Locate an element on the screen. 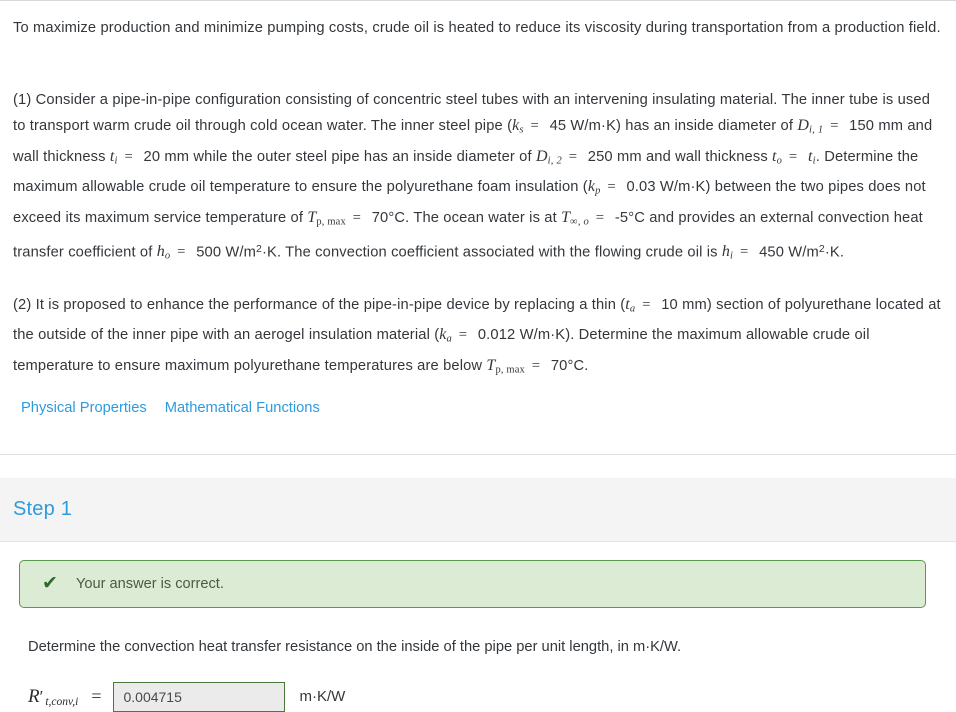 The image size is (956, 712). answer-symbol-R: R is located at coordinates (34, 696).